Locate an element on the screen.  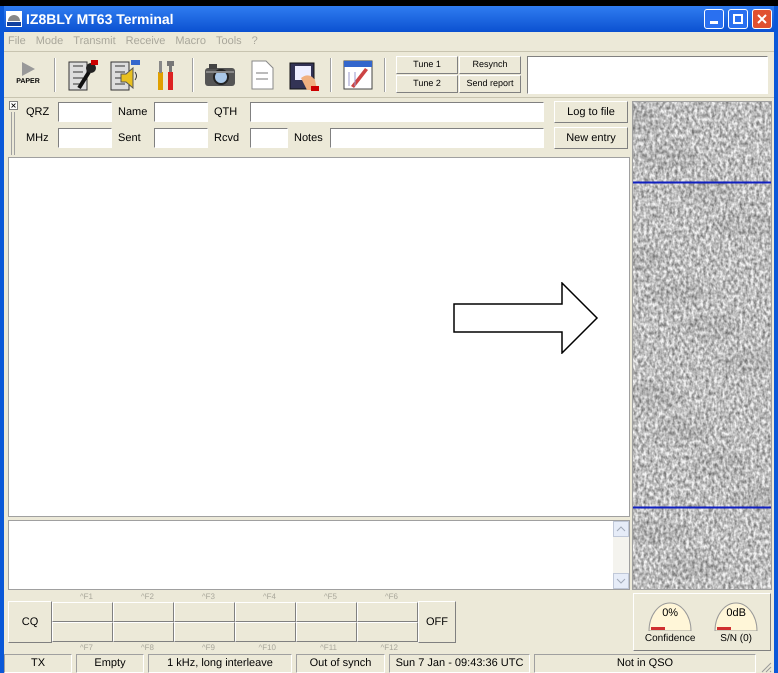
meter-reading: 0% is located at coordinates (670, 613).